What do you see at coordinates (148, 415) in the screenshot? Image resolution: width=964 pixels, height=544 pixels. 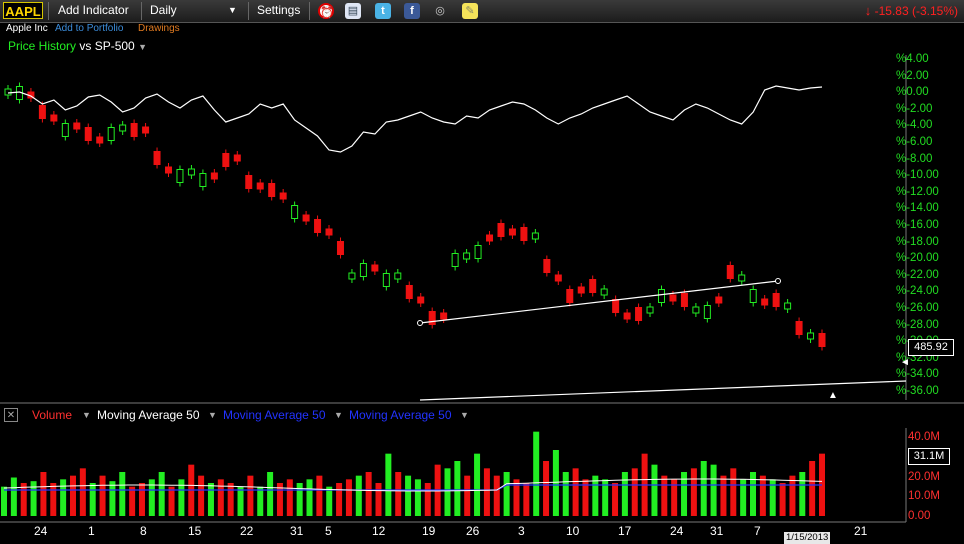 I see `ma-label-1: Moving Average 50` at bounding box center [148, 415].